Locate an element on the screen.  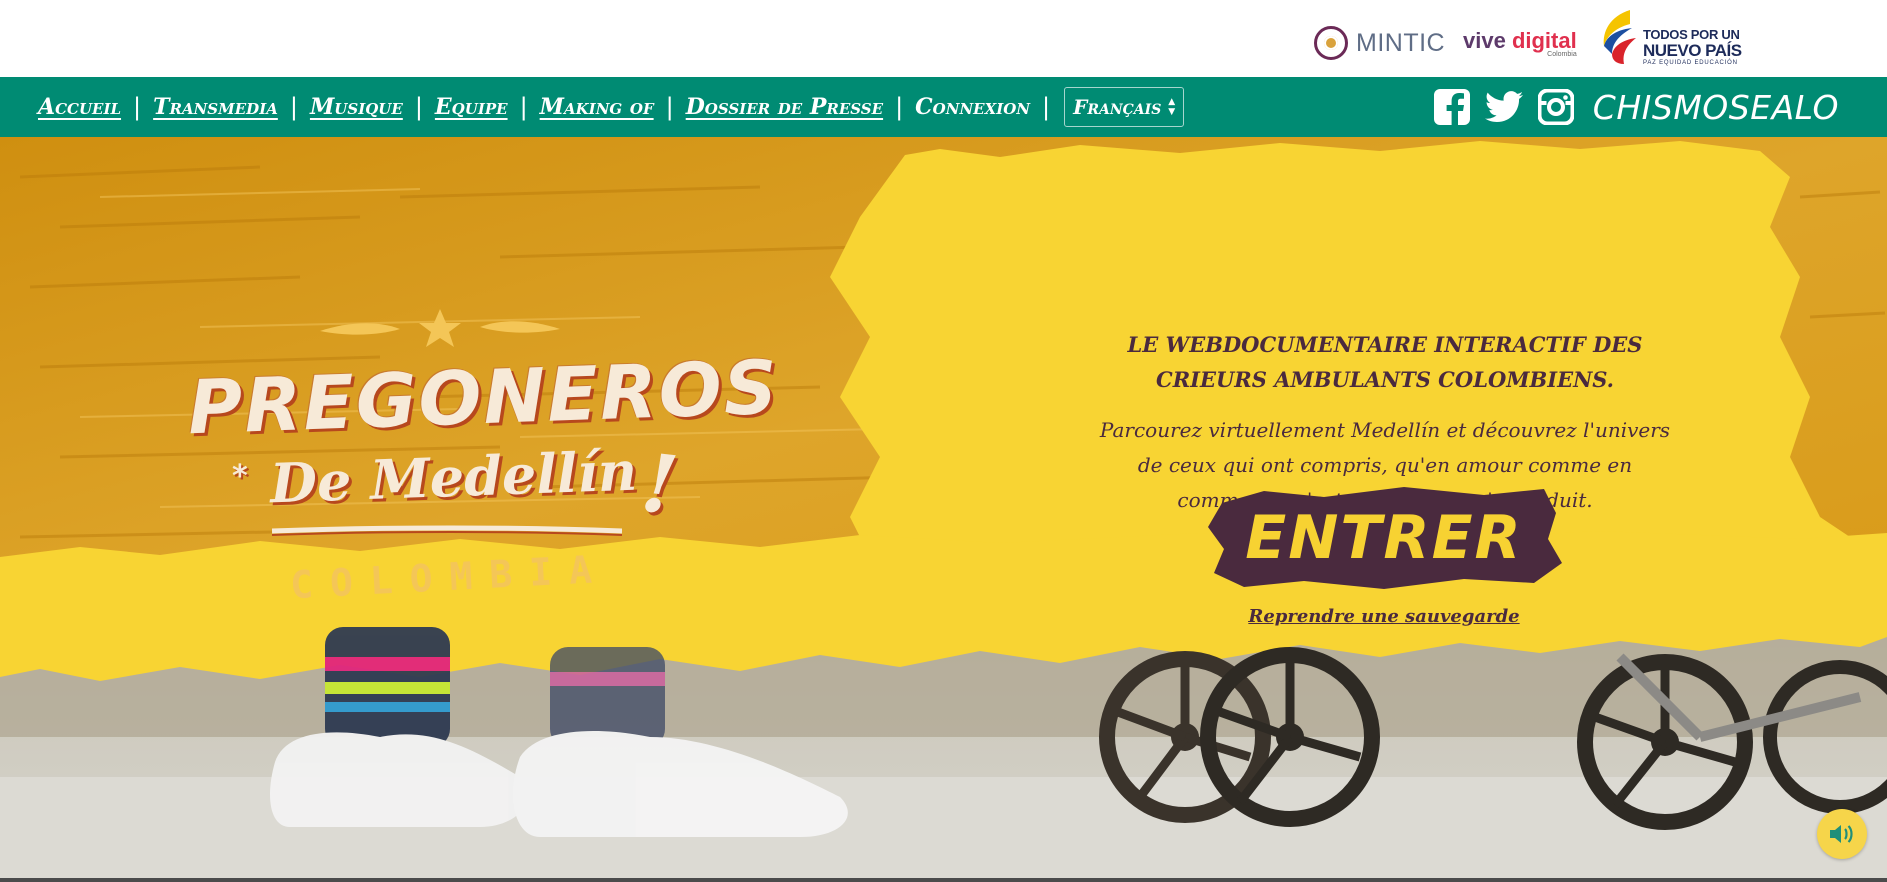
title-underline is located at coordinates (447, 530).